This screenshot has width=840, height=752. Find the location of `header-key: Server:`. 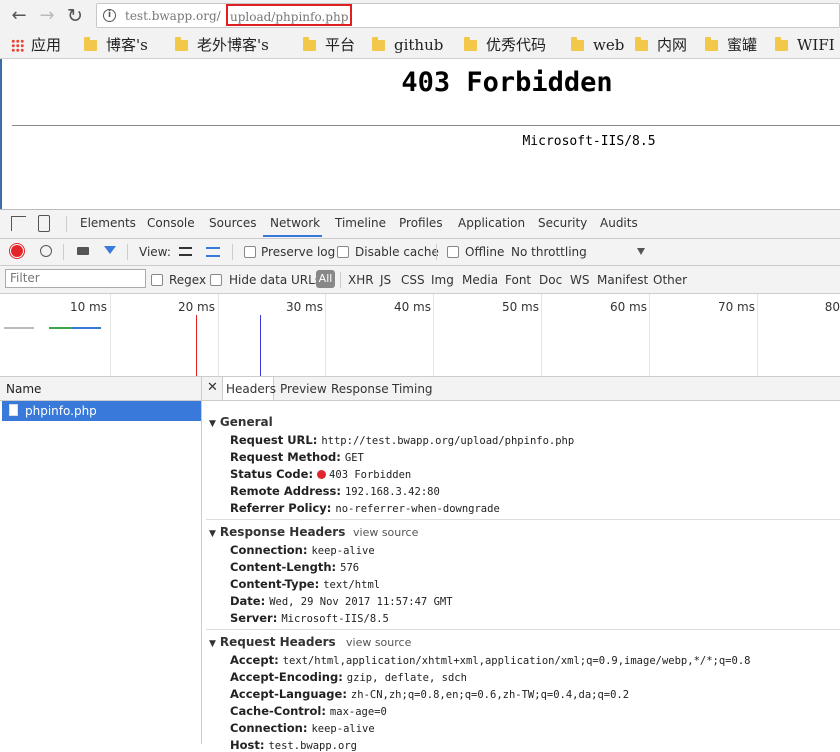

header-key: Server: is located at coordinates (254, 618).